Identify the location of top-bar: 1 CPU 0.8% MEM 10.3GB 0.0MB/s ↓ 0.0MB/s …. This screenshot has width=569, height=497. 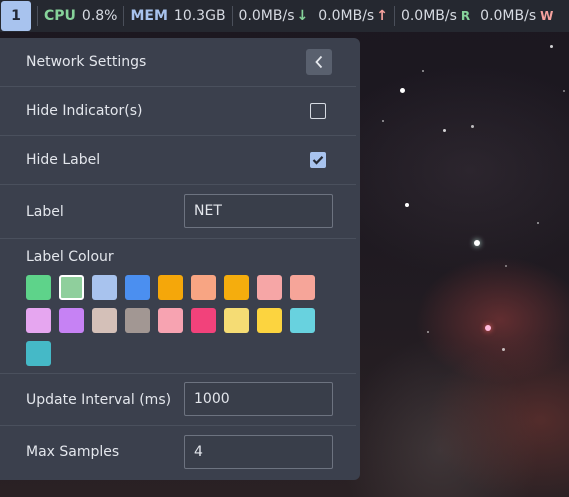
(284, 16).